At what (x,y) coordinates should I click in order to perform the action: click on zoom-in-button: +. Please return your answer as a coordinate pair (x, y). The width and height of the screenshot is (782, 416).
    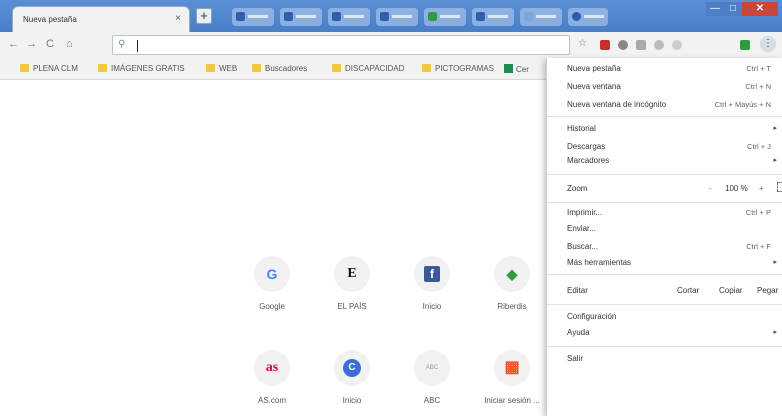
    Looking at the image, I should click on (761, 188).